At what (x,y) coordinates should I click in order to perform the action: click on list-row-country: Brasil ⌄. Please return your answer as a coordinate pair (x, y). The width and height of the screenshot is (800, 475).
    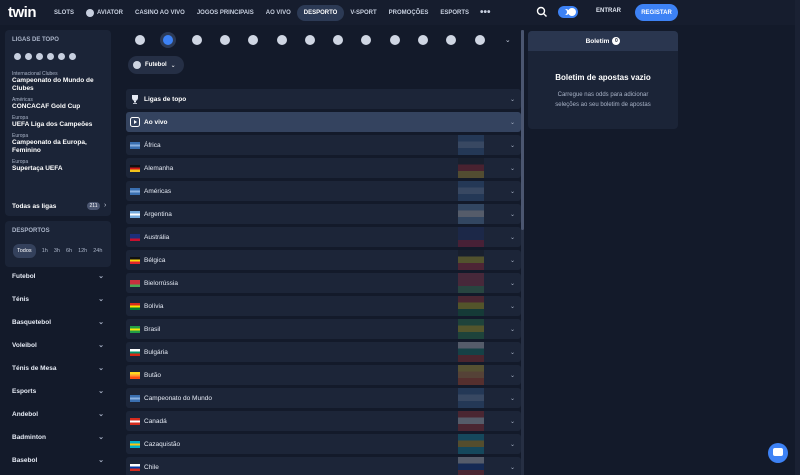
    Looking at the image, I should click on (323, 329).